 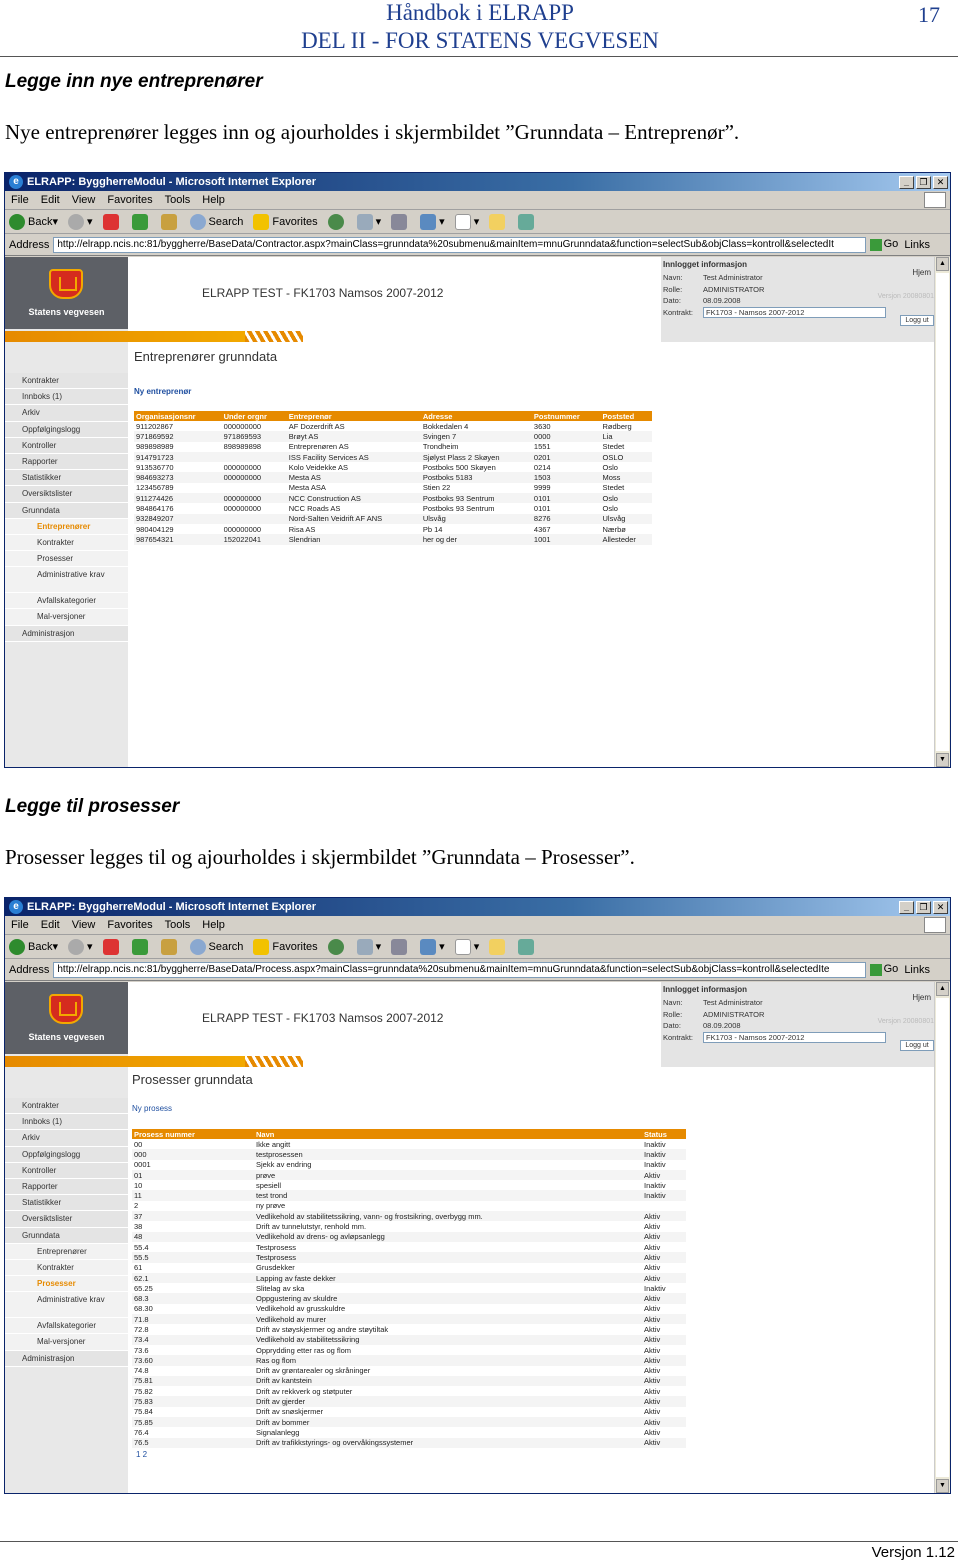 What do you see at coordinates (409, 1154) in the screenshot?
I see `table-row: 000 testprosessen Inaktiv` at bounding box center [409, 1154].